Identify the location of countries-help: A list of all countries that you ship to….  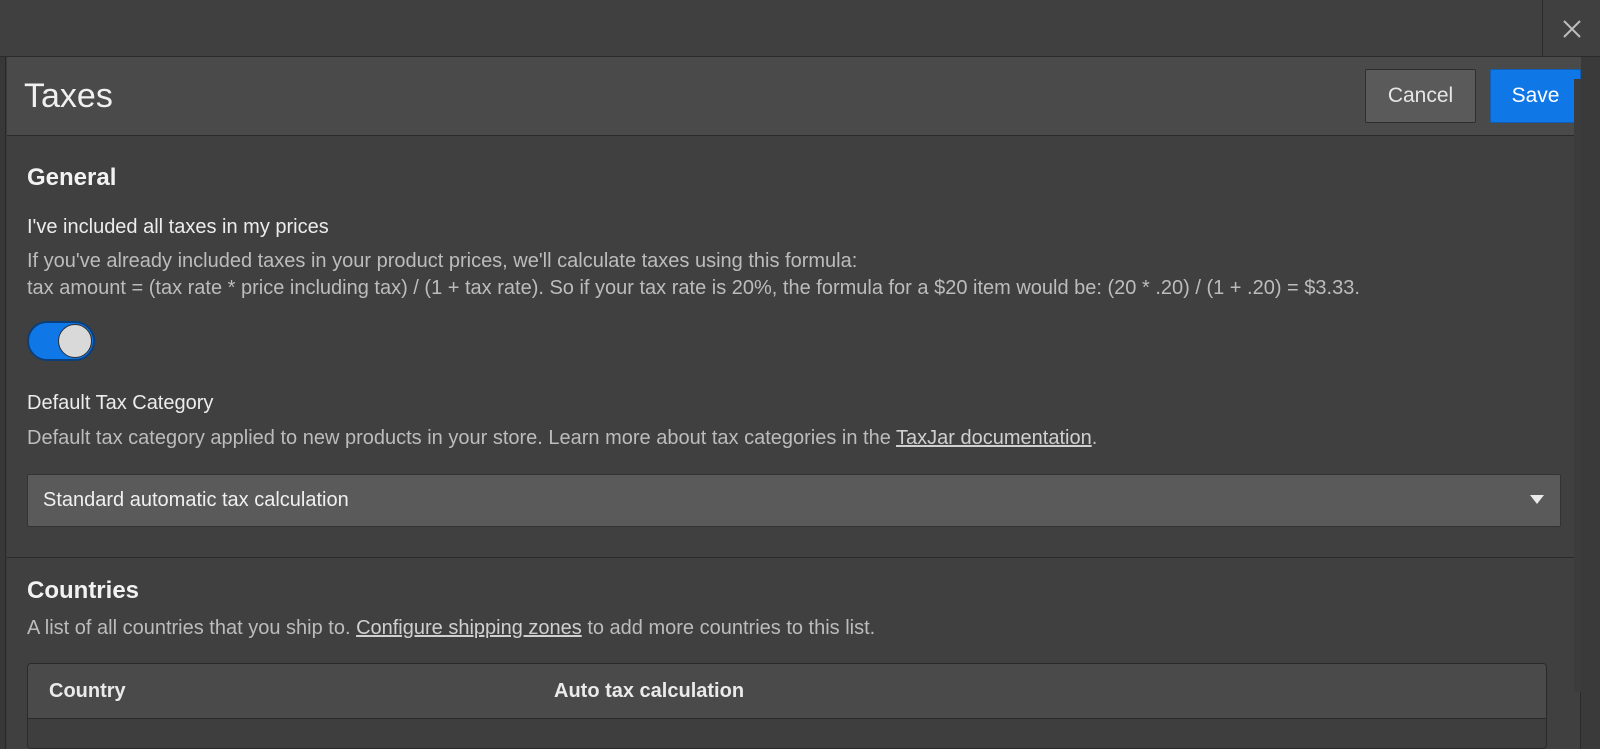
(451, 628).